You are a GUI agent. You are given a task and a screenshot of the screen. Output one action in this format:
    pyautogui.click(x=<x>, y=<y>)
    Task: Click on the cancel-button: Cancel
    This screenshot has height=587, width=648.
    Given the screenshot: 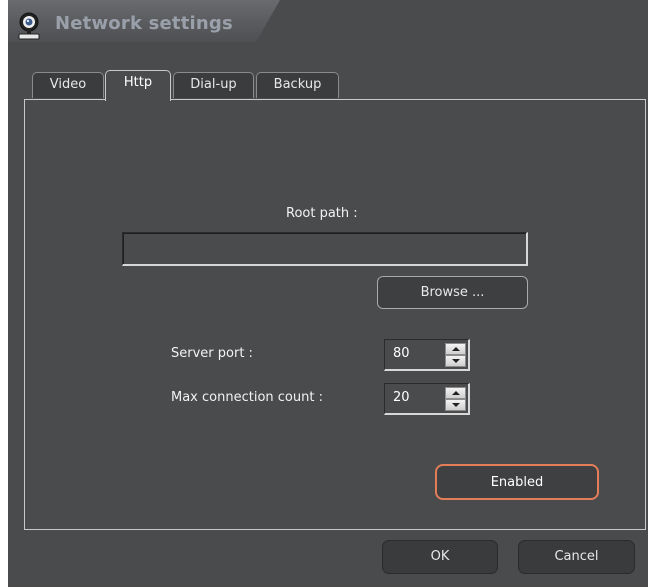 What is the action you would take?
    pyautogui.click(x=576, y=557)
    